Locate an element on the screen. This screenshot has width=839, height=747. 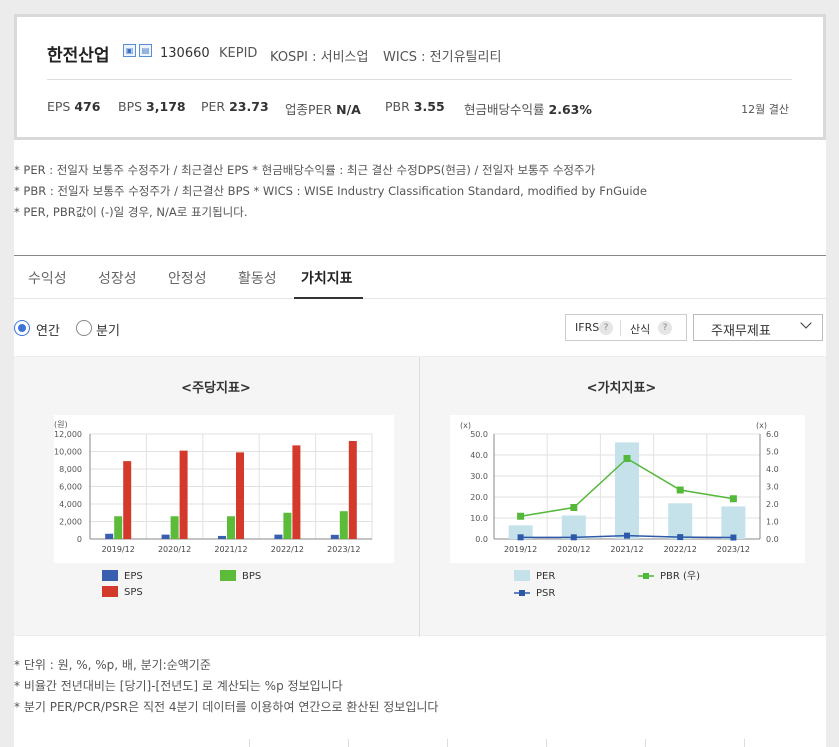
radio-quarterly-label: 분기 is located at coordinates (108, 329).